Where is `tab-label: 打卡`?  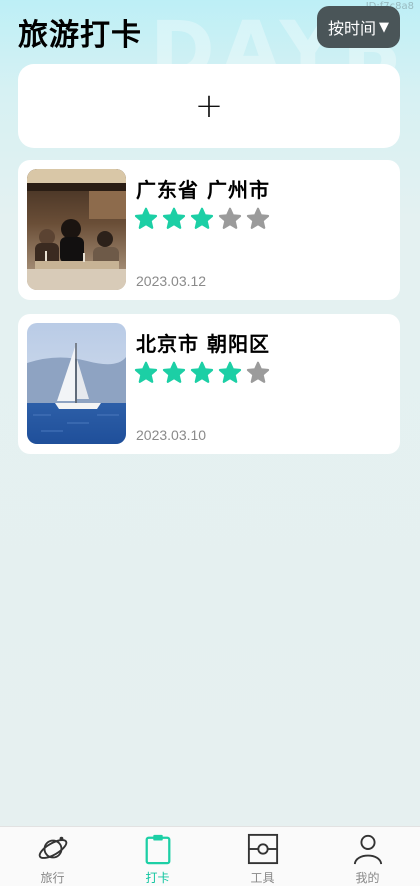 tab-label: 打卡 is located at coordinates (157, 878).